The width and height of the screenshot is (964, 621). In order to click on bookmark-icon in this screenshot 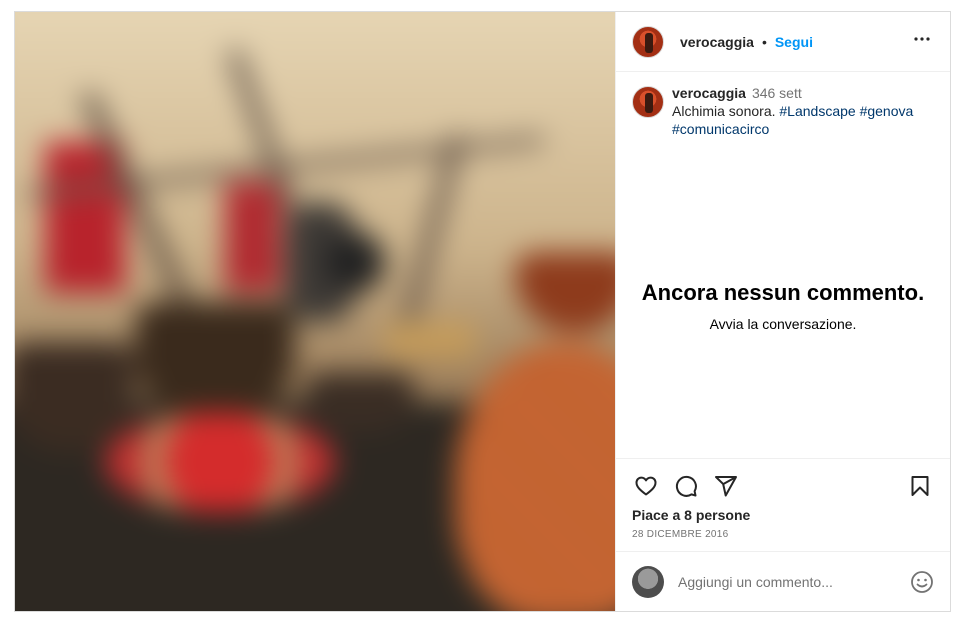, I will do `click(920, 486)`.